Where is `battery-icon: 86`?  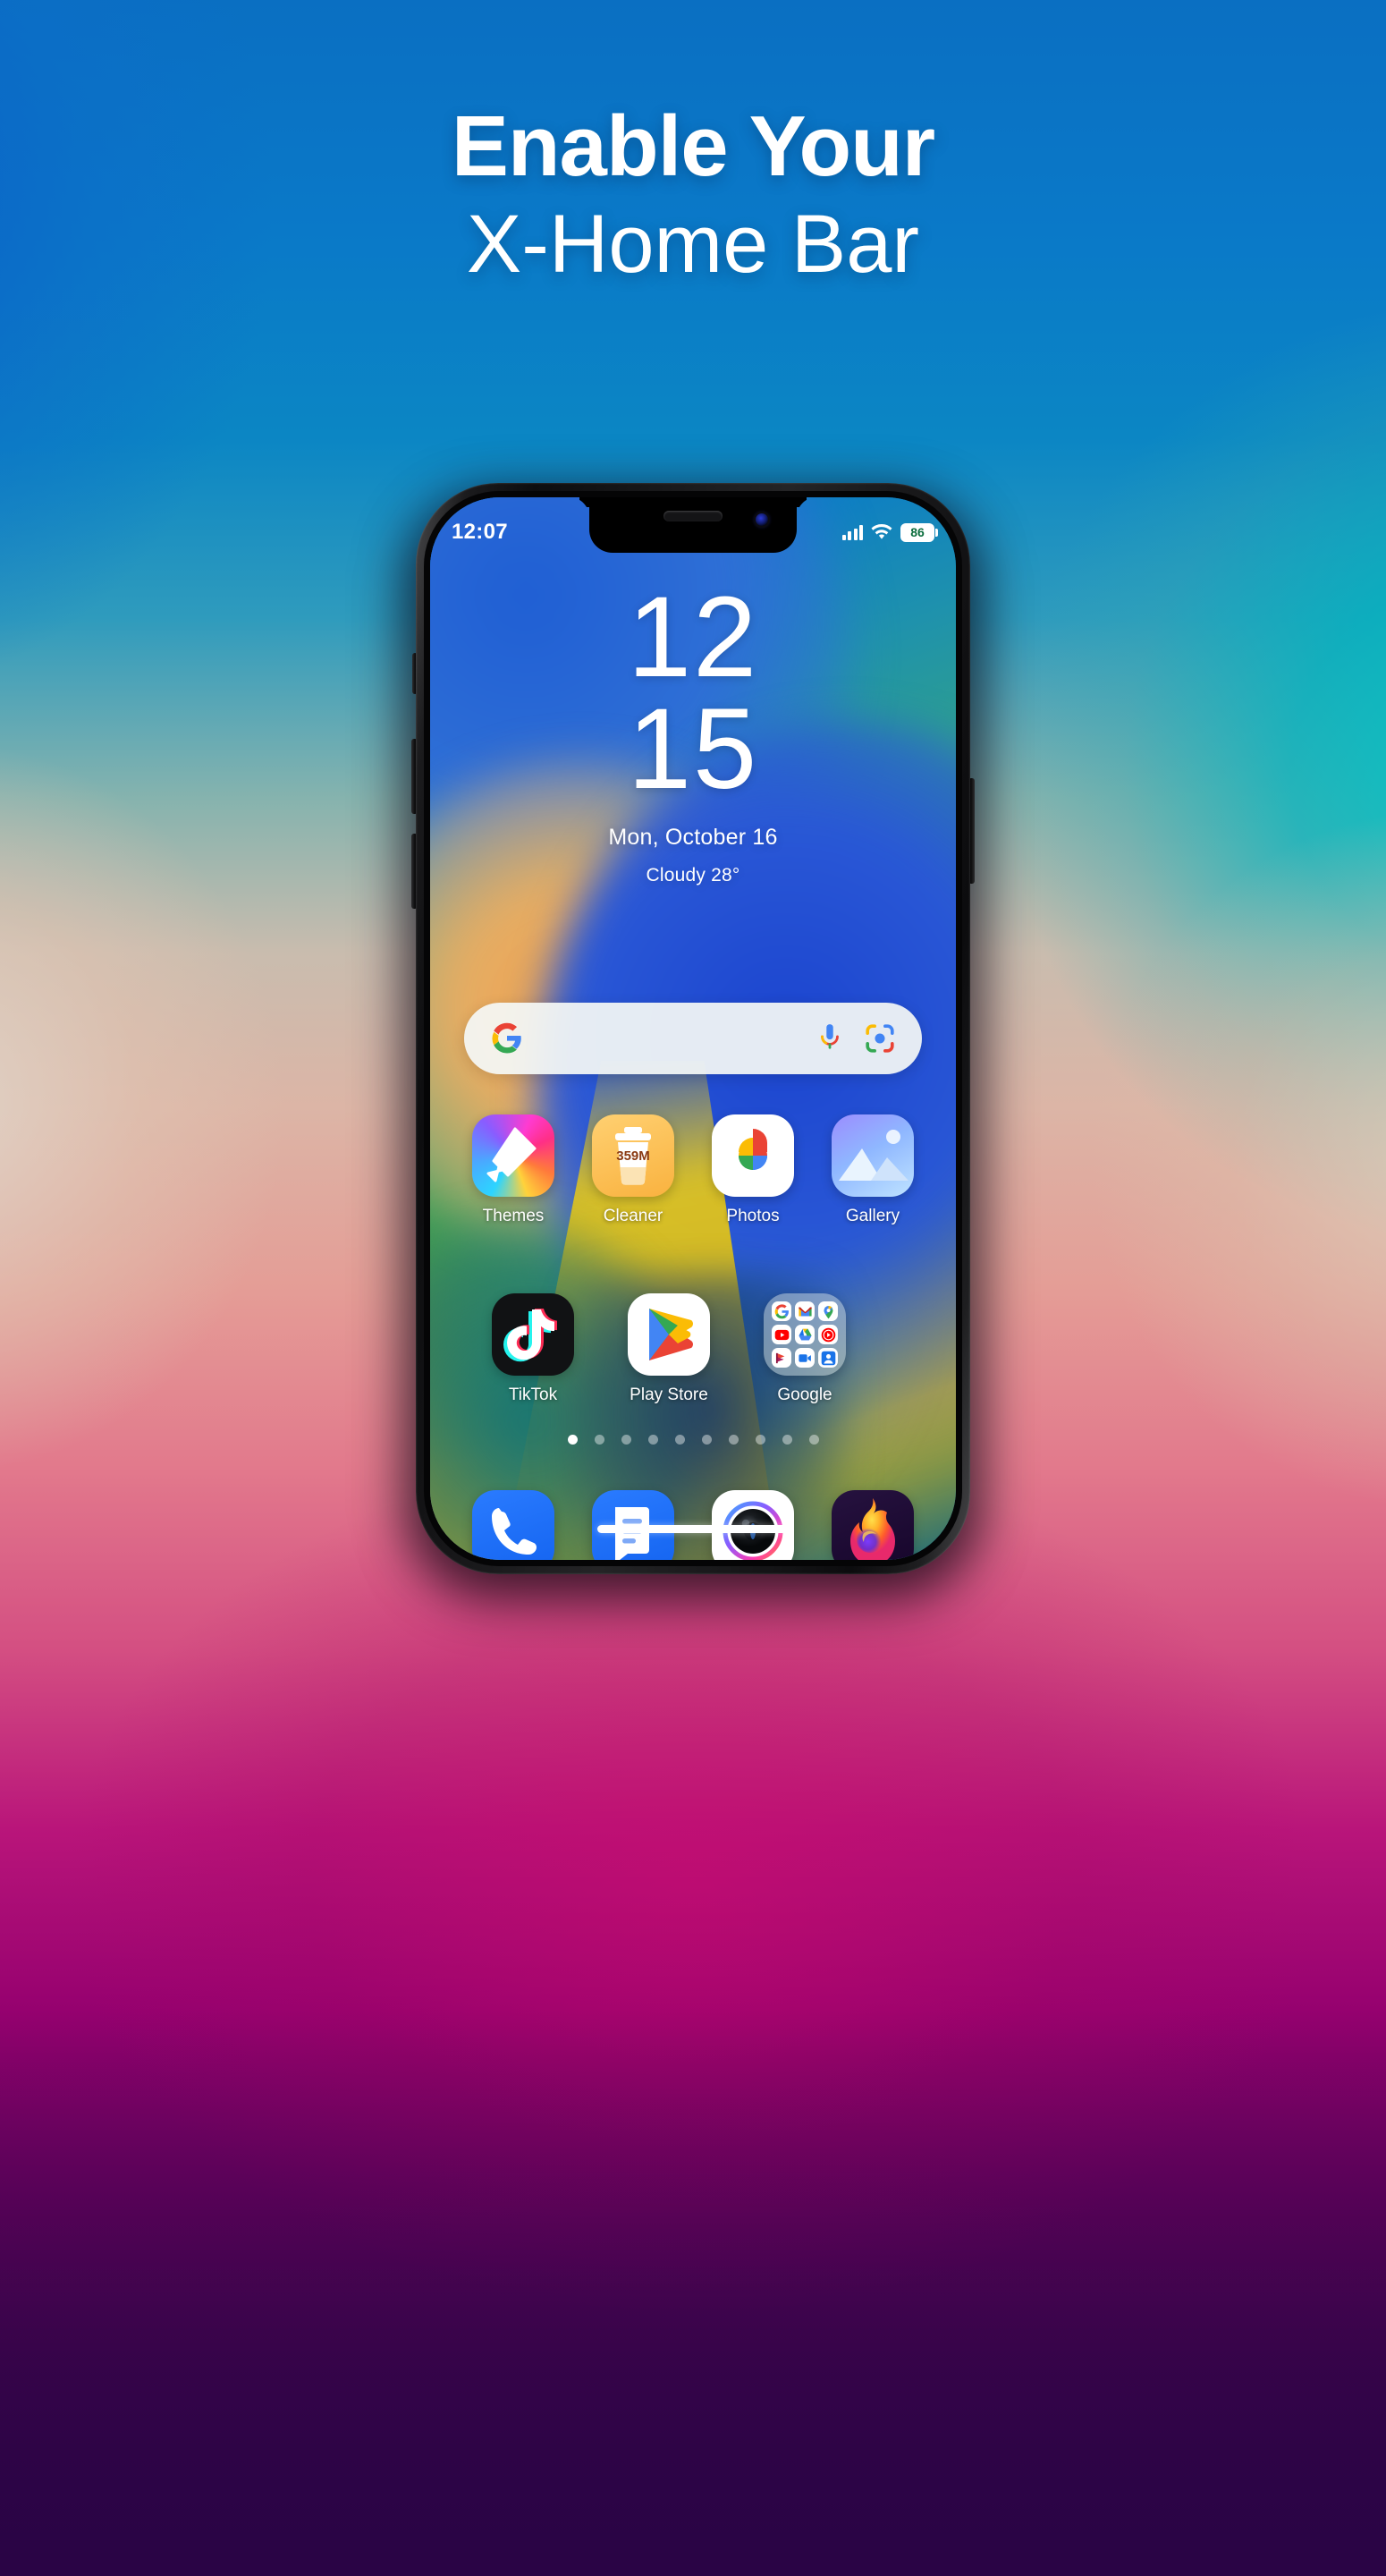 battery-icon: 86 is located at coordinates (919, 532).